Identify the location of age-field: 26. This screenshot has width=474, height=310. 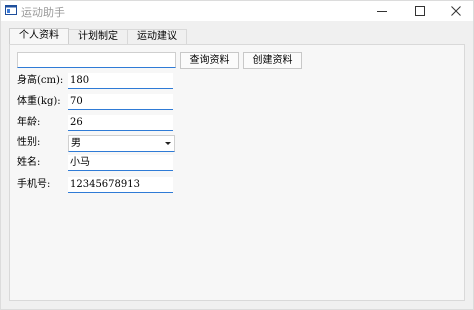
(120, 123).